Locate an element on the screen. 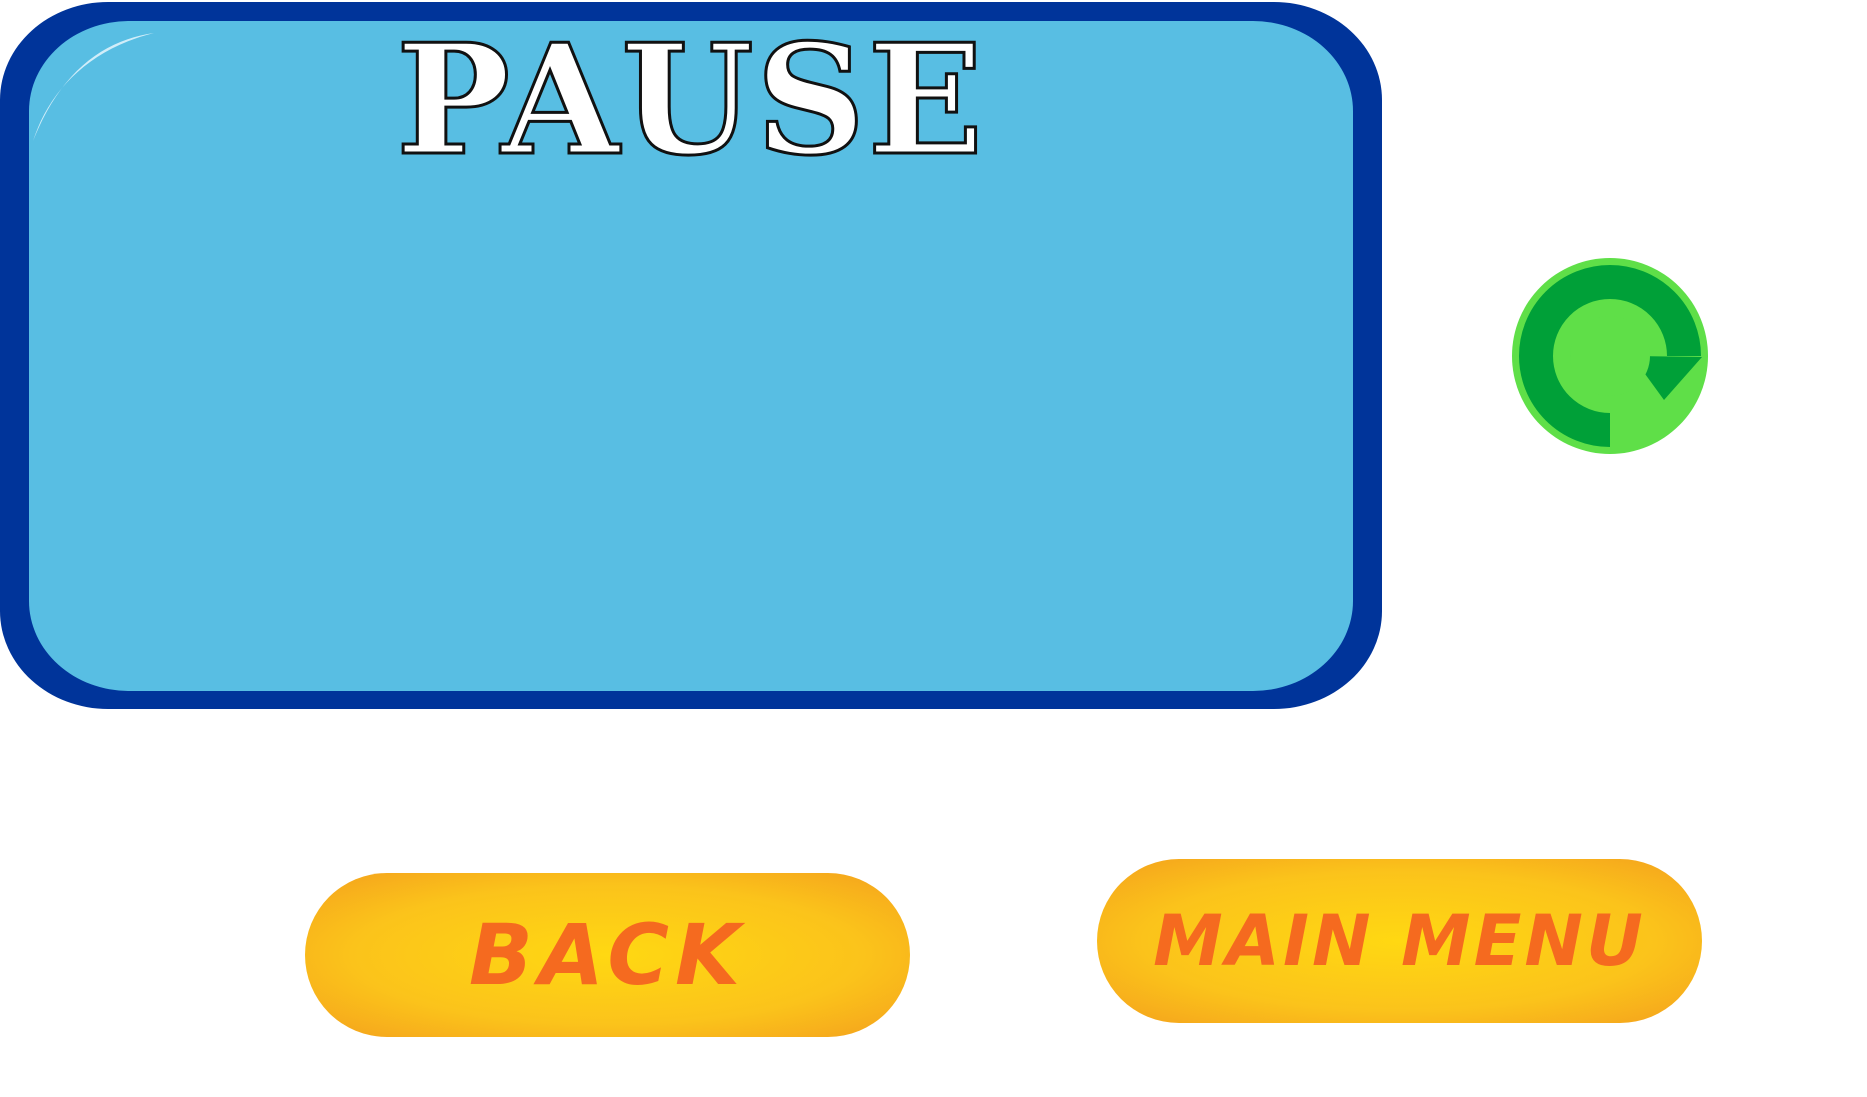 This screenshot has width=1867, height=1097. restart-arrow-icon is located at coordinates (1610, 356).